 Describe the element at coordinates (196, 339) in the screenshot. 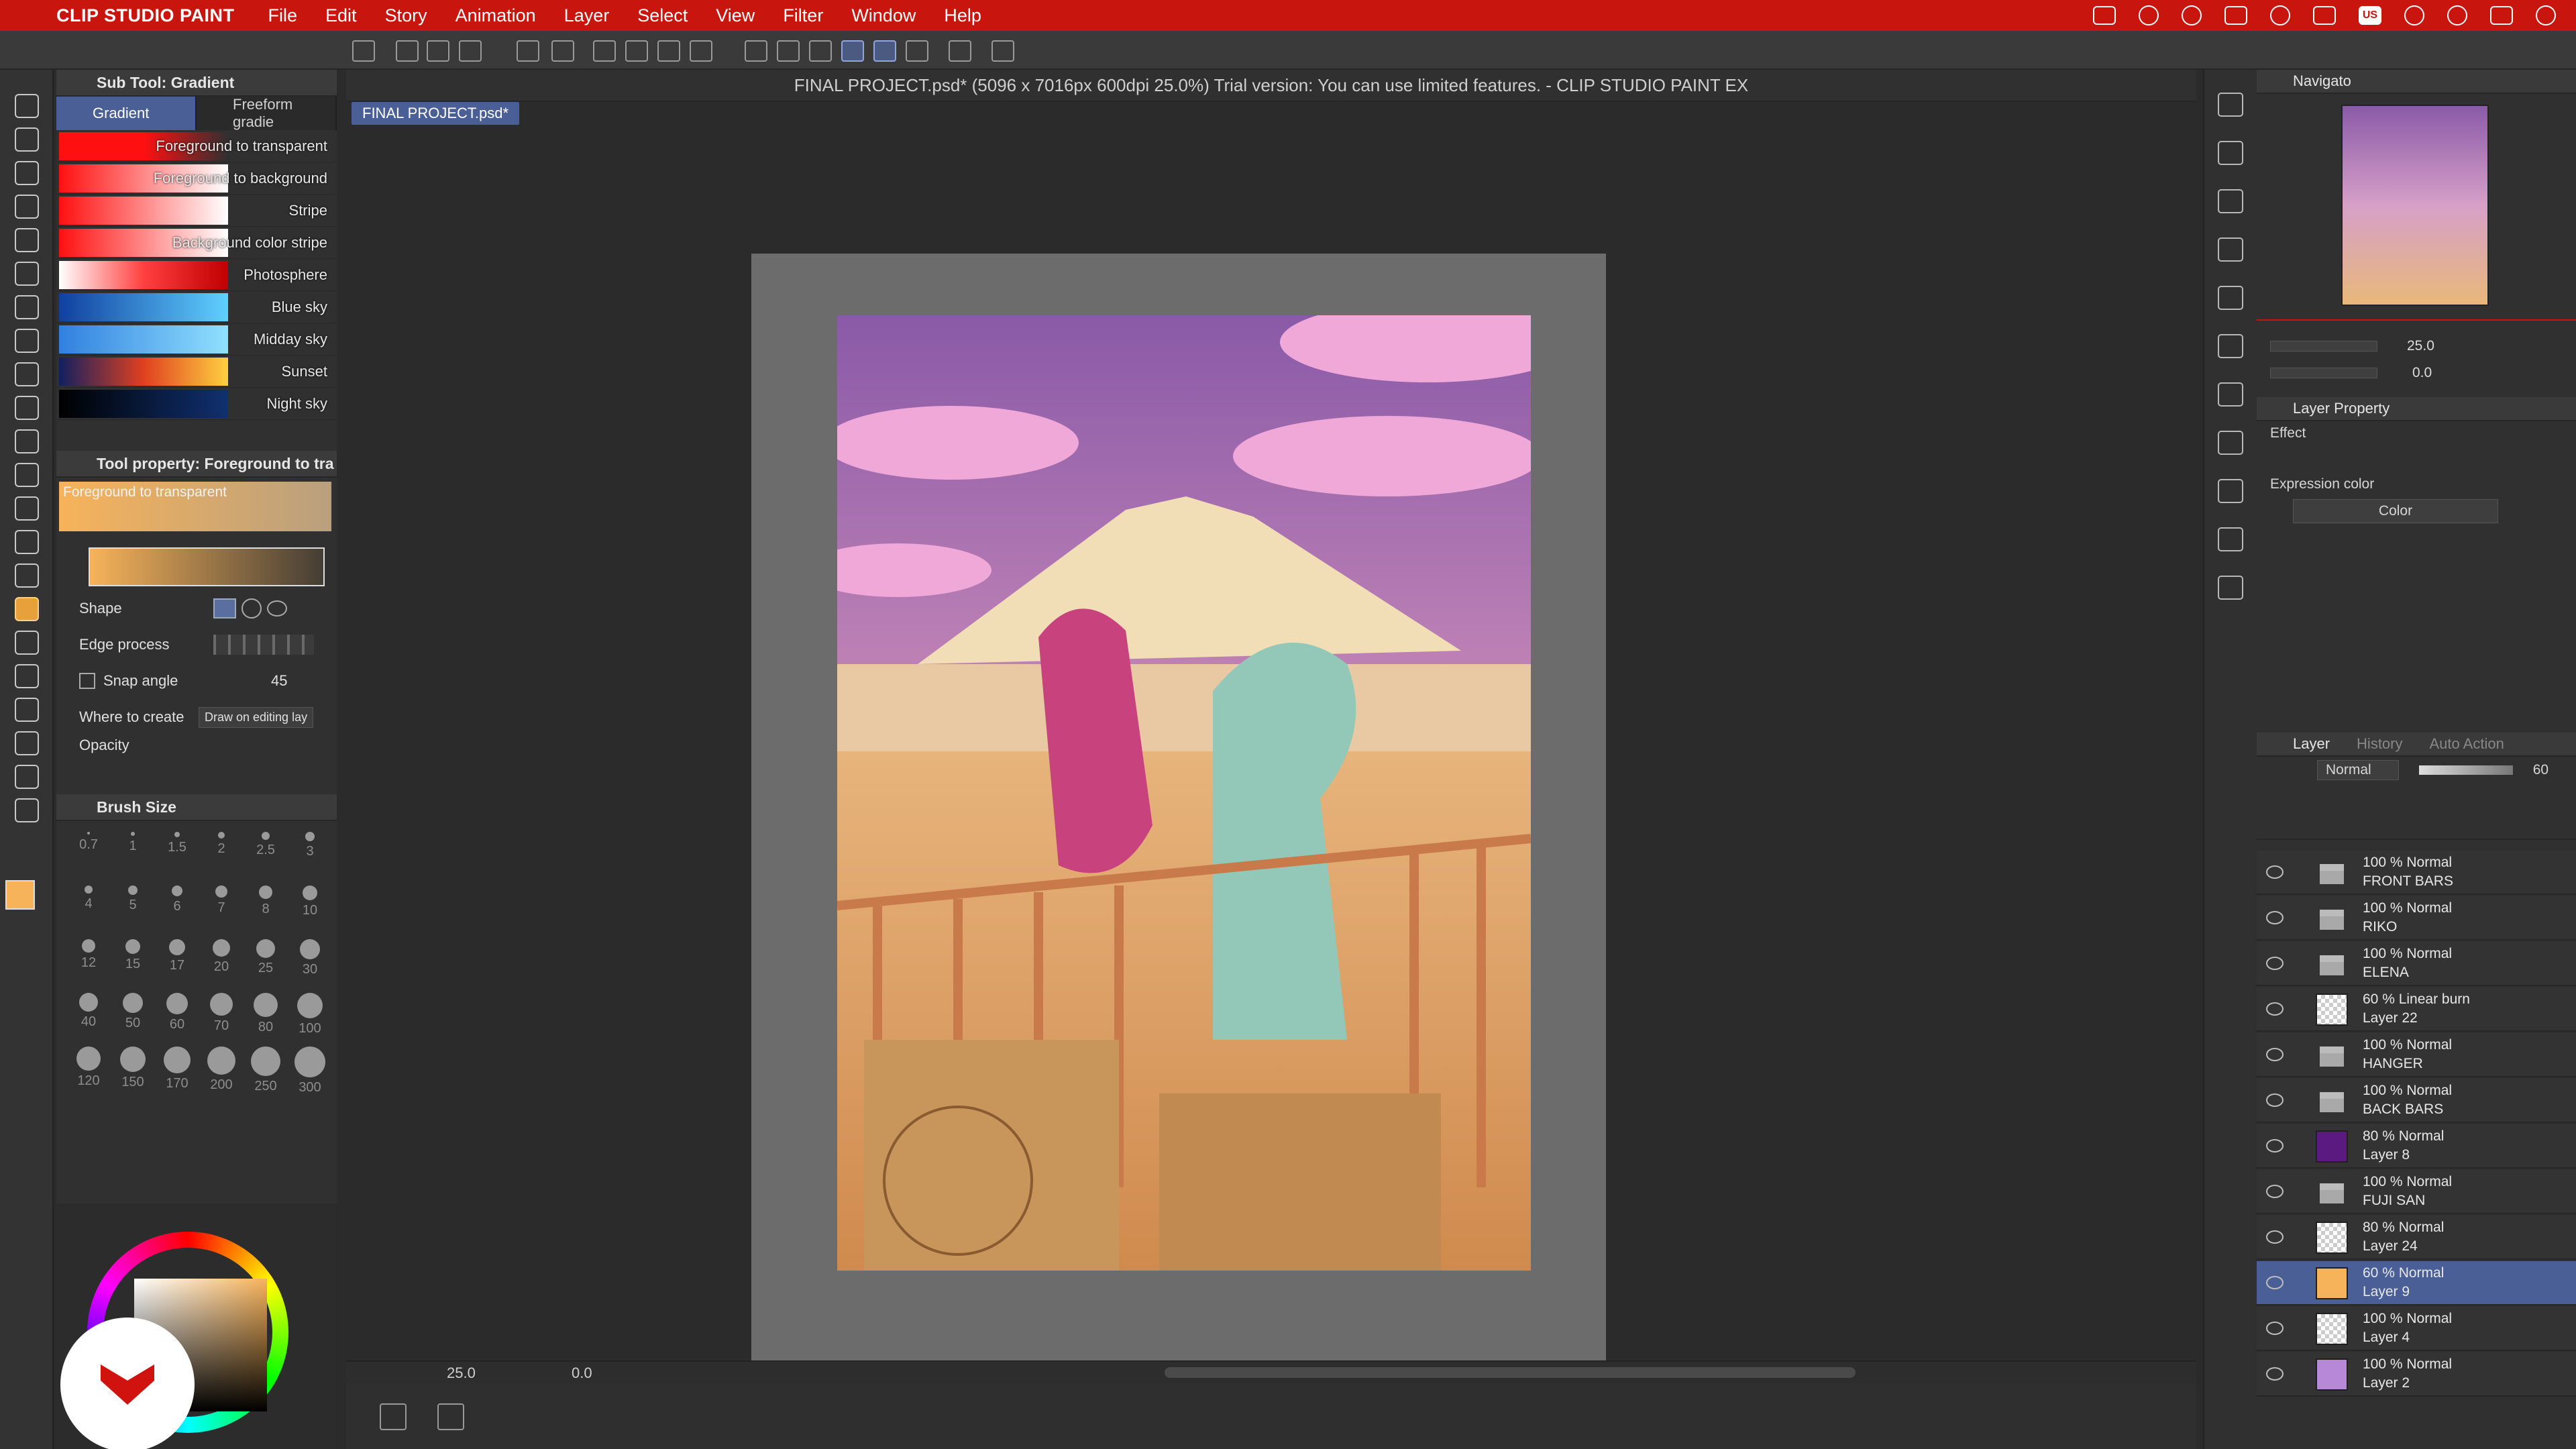

I see `gradient-preset-row: Midday sky` at that location.